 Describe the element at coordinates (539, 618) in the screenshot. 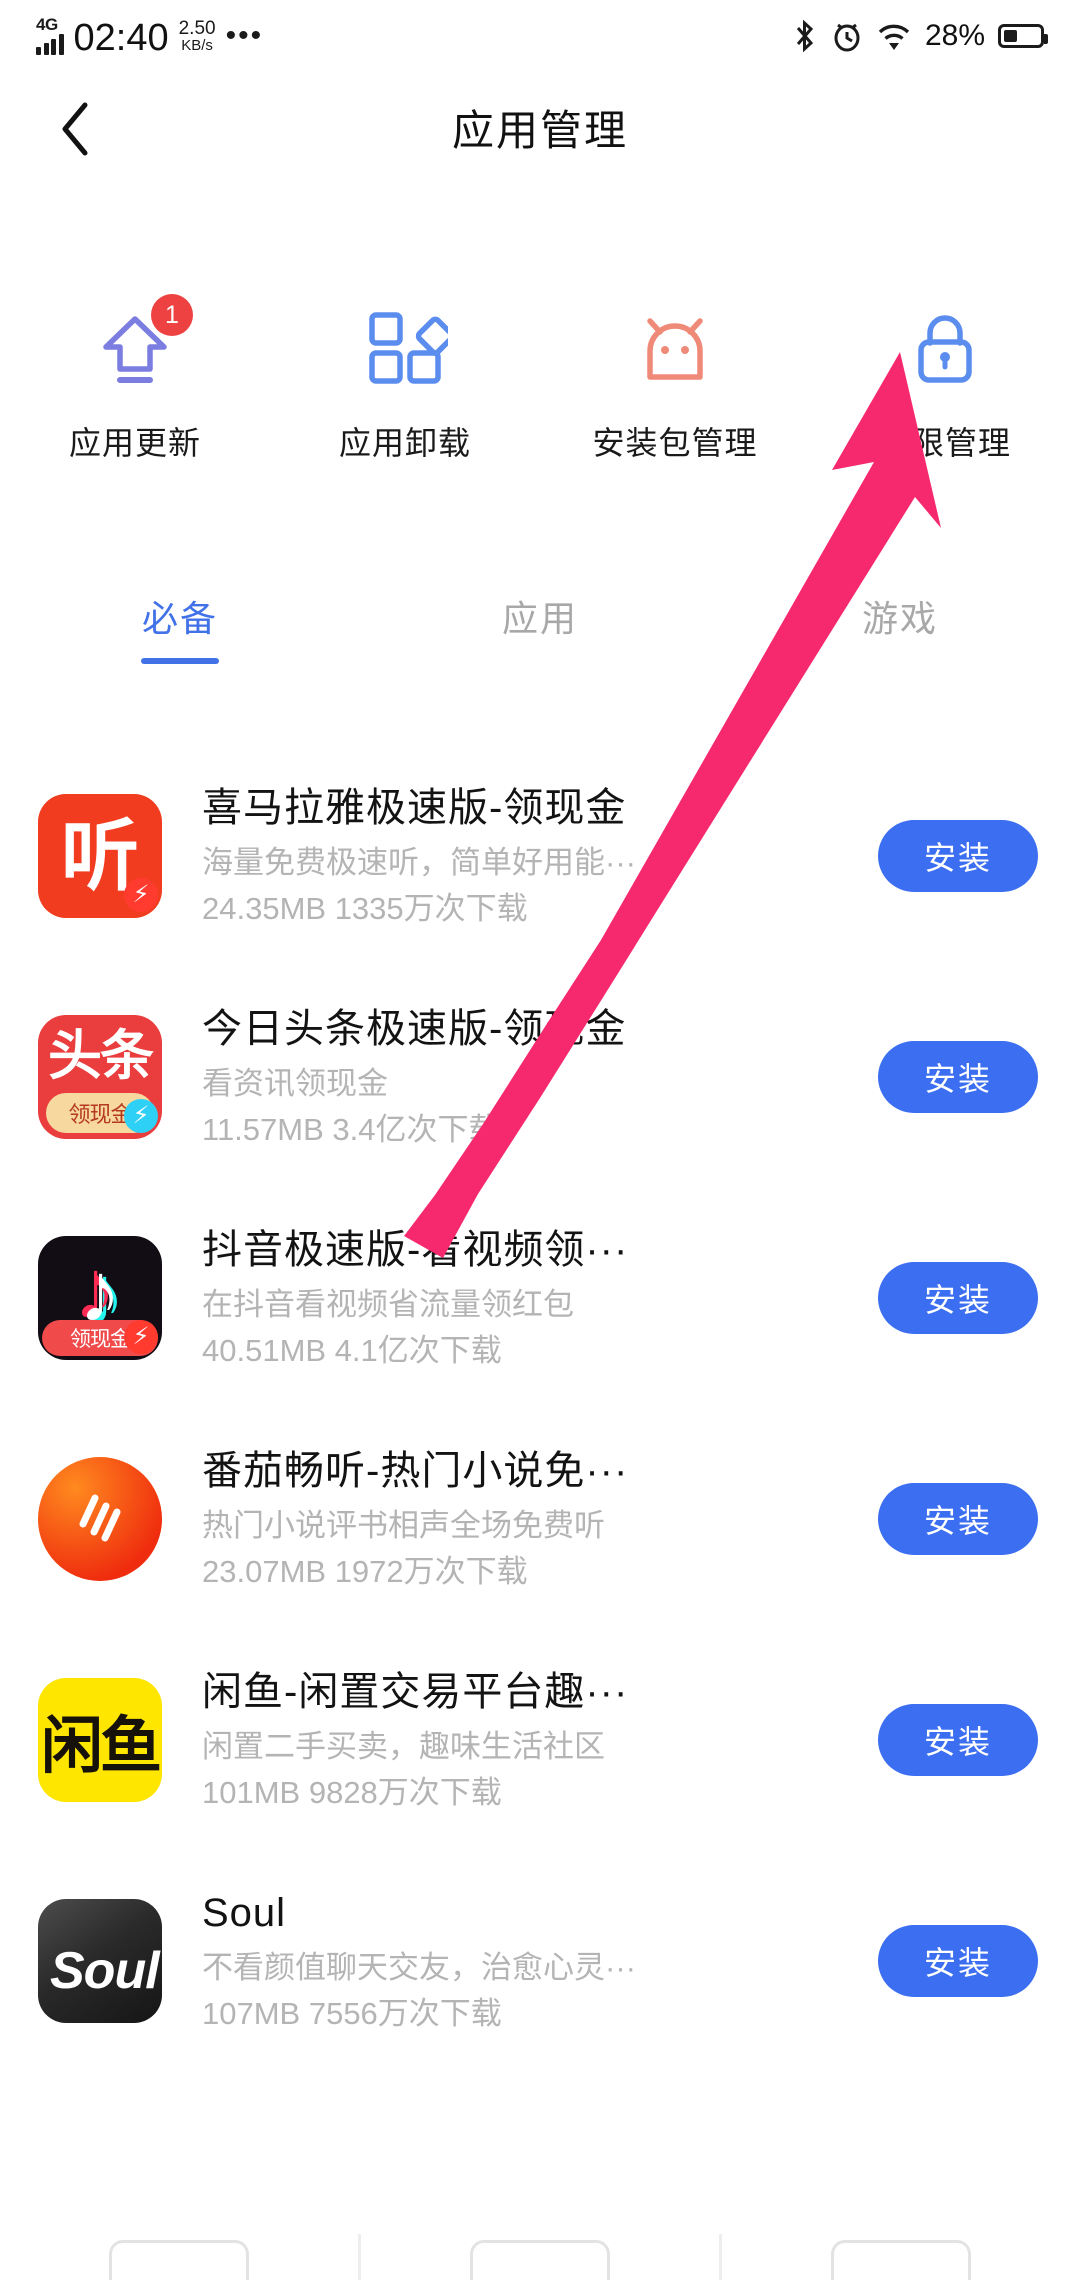

I see `tab-label: 应用` at that location.